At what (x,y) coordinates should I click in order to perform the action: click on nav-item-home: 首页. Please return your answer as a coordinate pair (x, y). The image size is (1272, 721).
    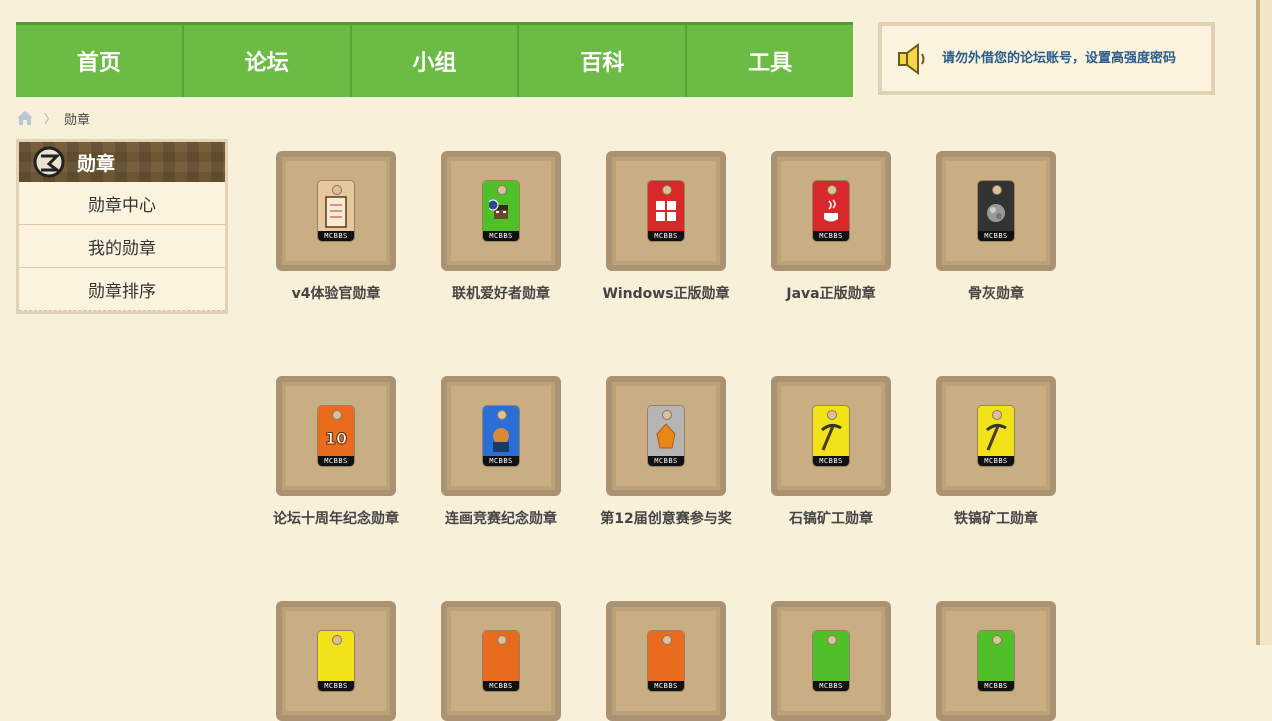
    Looking at the image, I should click on (100, 61).